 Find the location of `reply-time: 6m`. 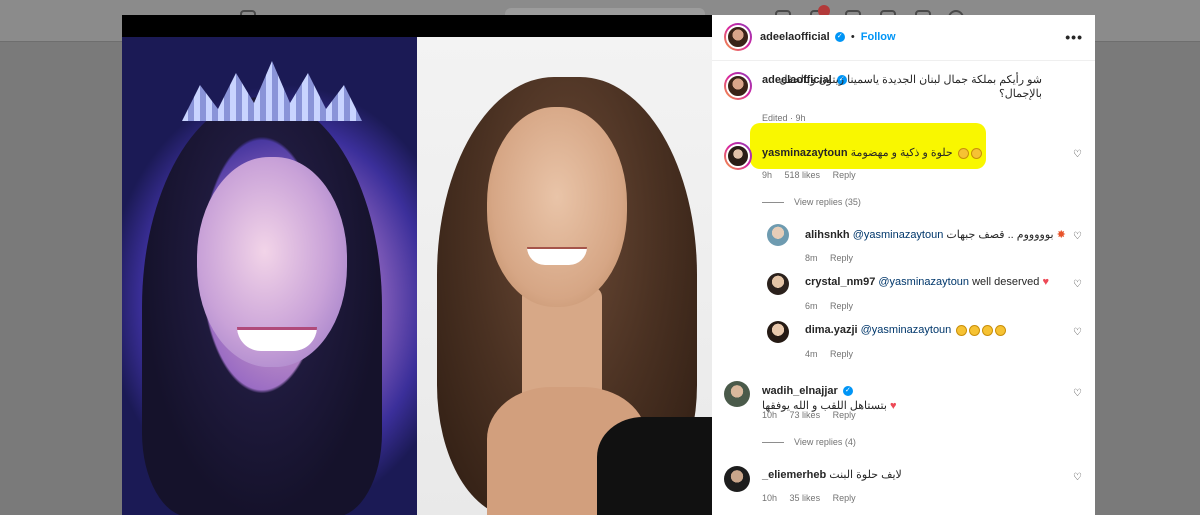

reply-time: 6m is located at coordinates (811, 306).